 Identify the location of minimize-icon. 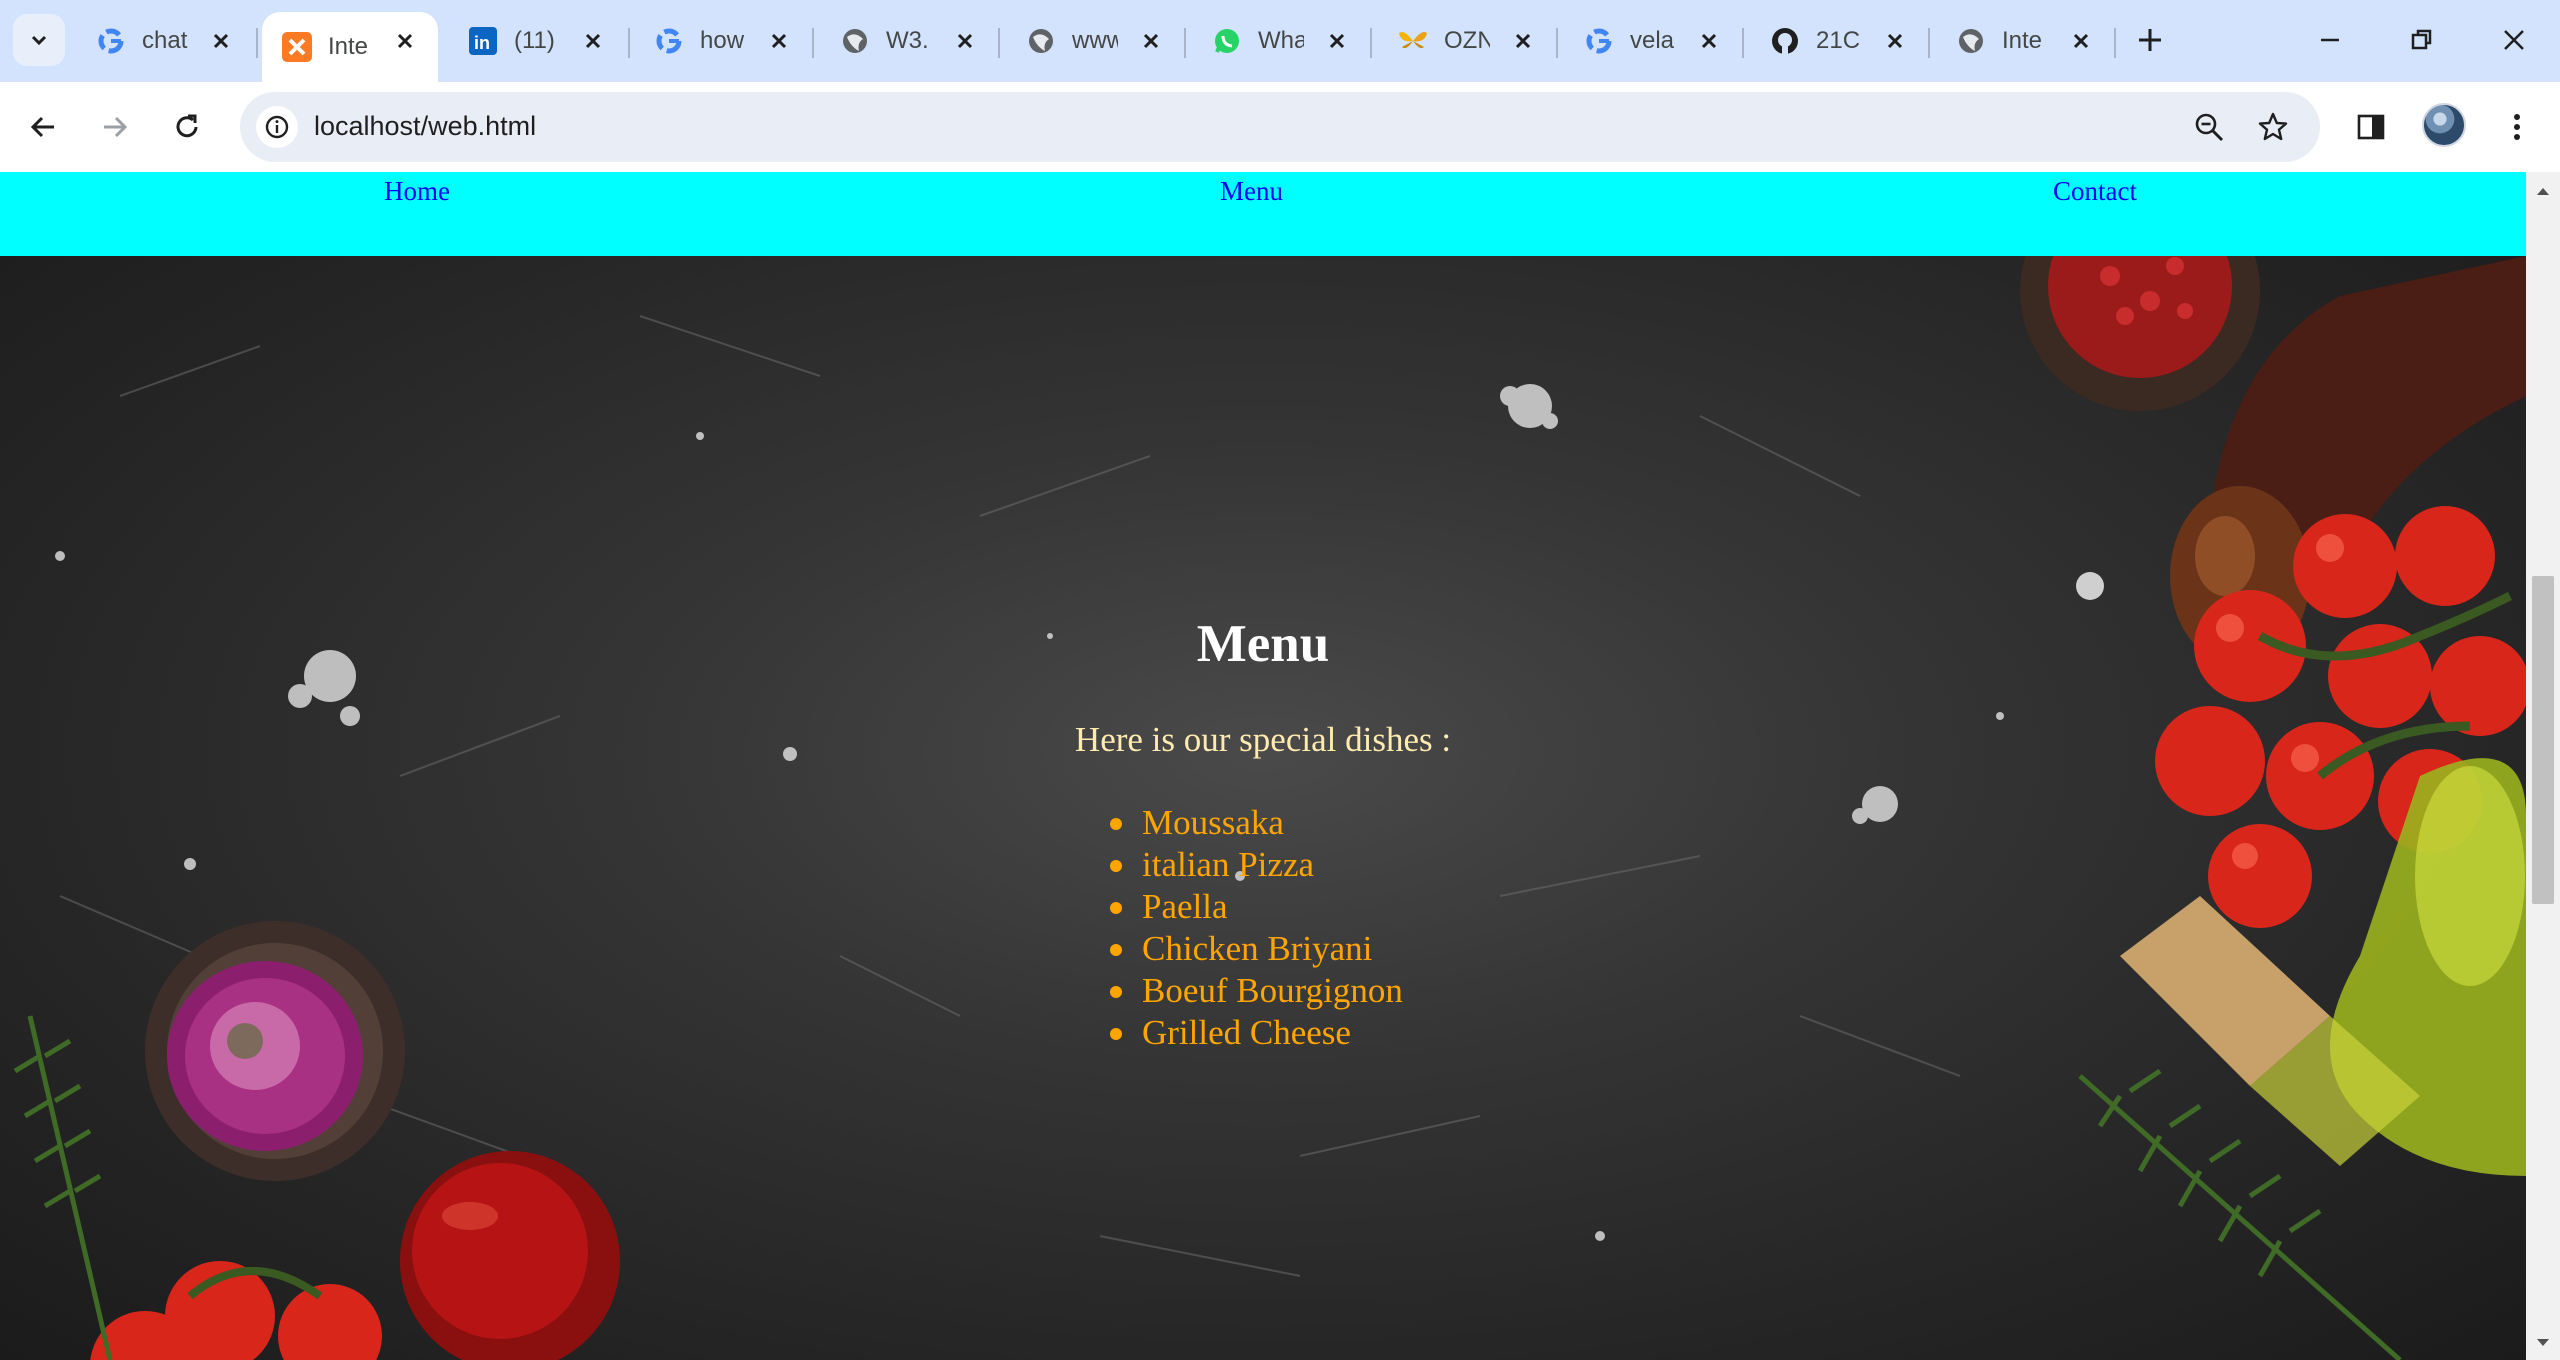
(2330, 40).